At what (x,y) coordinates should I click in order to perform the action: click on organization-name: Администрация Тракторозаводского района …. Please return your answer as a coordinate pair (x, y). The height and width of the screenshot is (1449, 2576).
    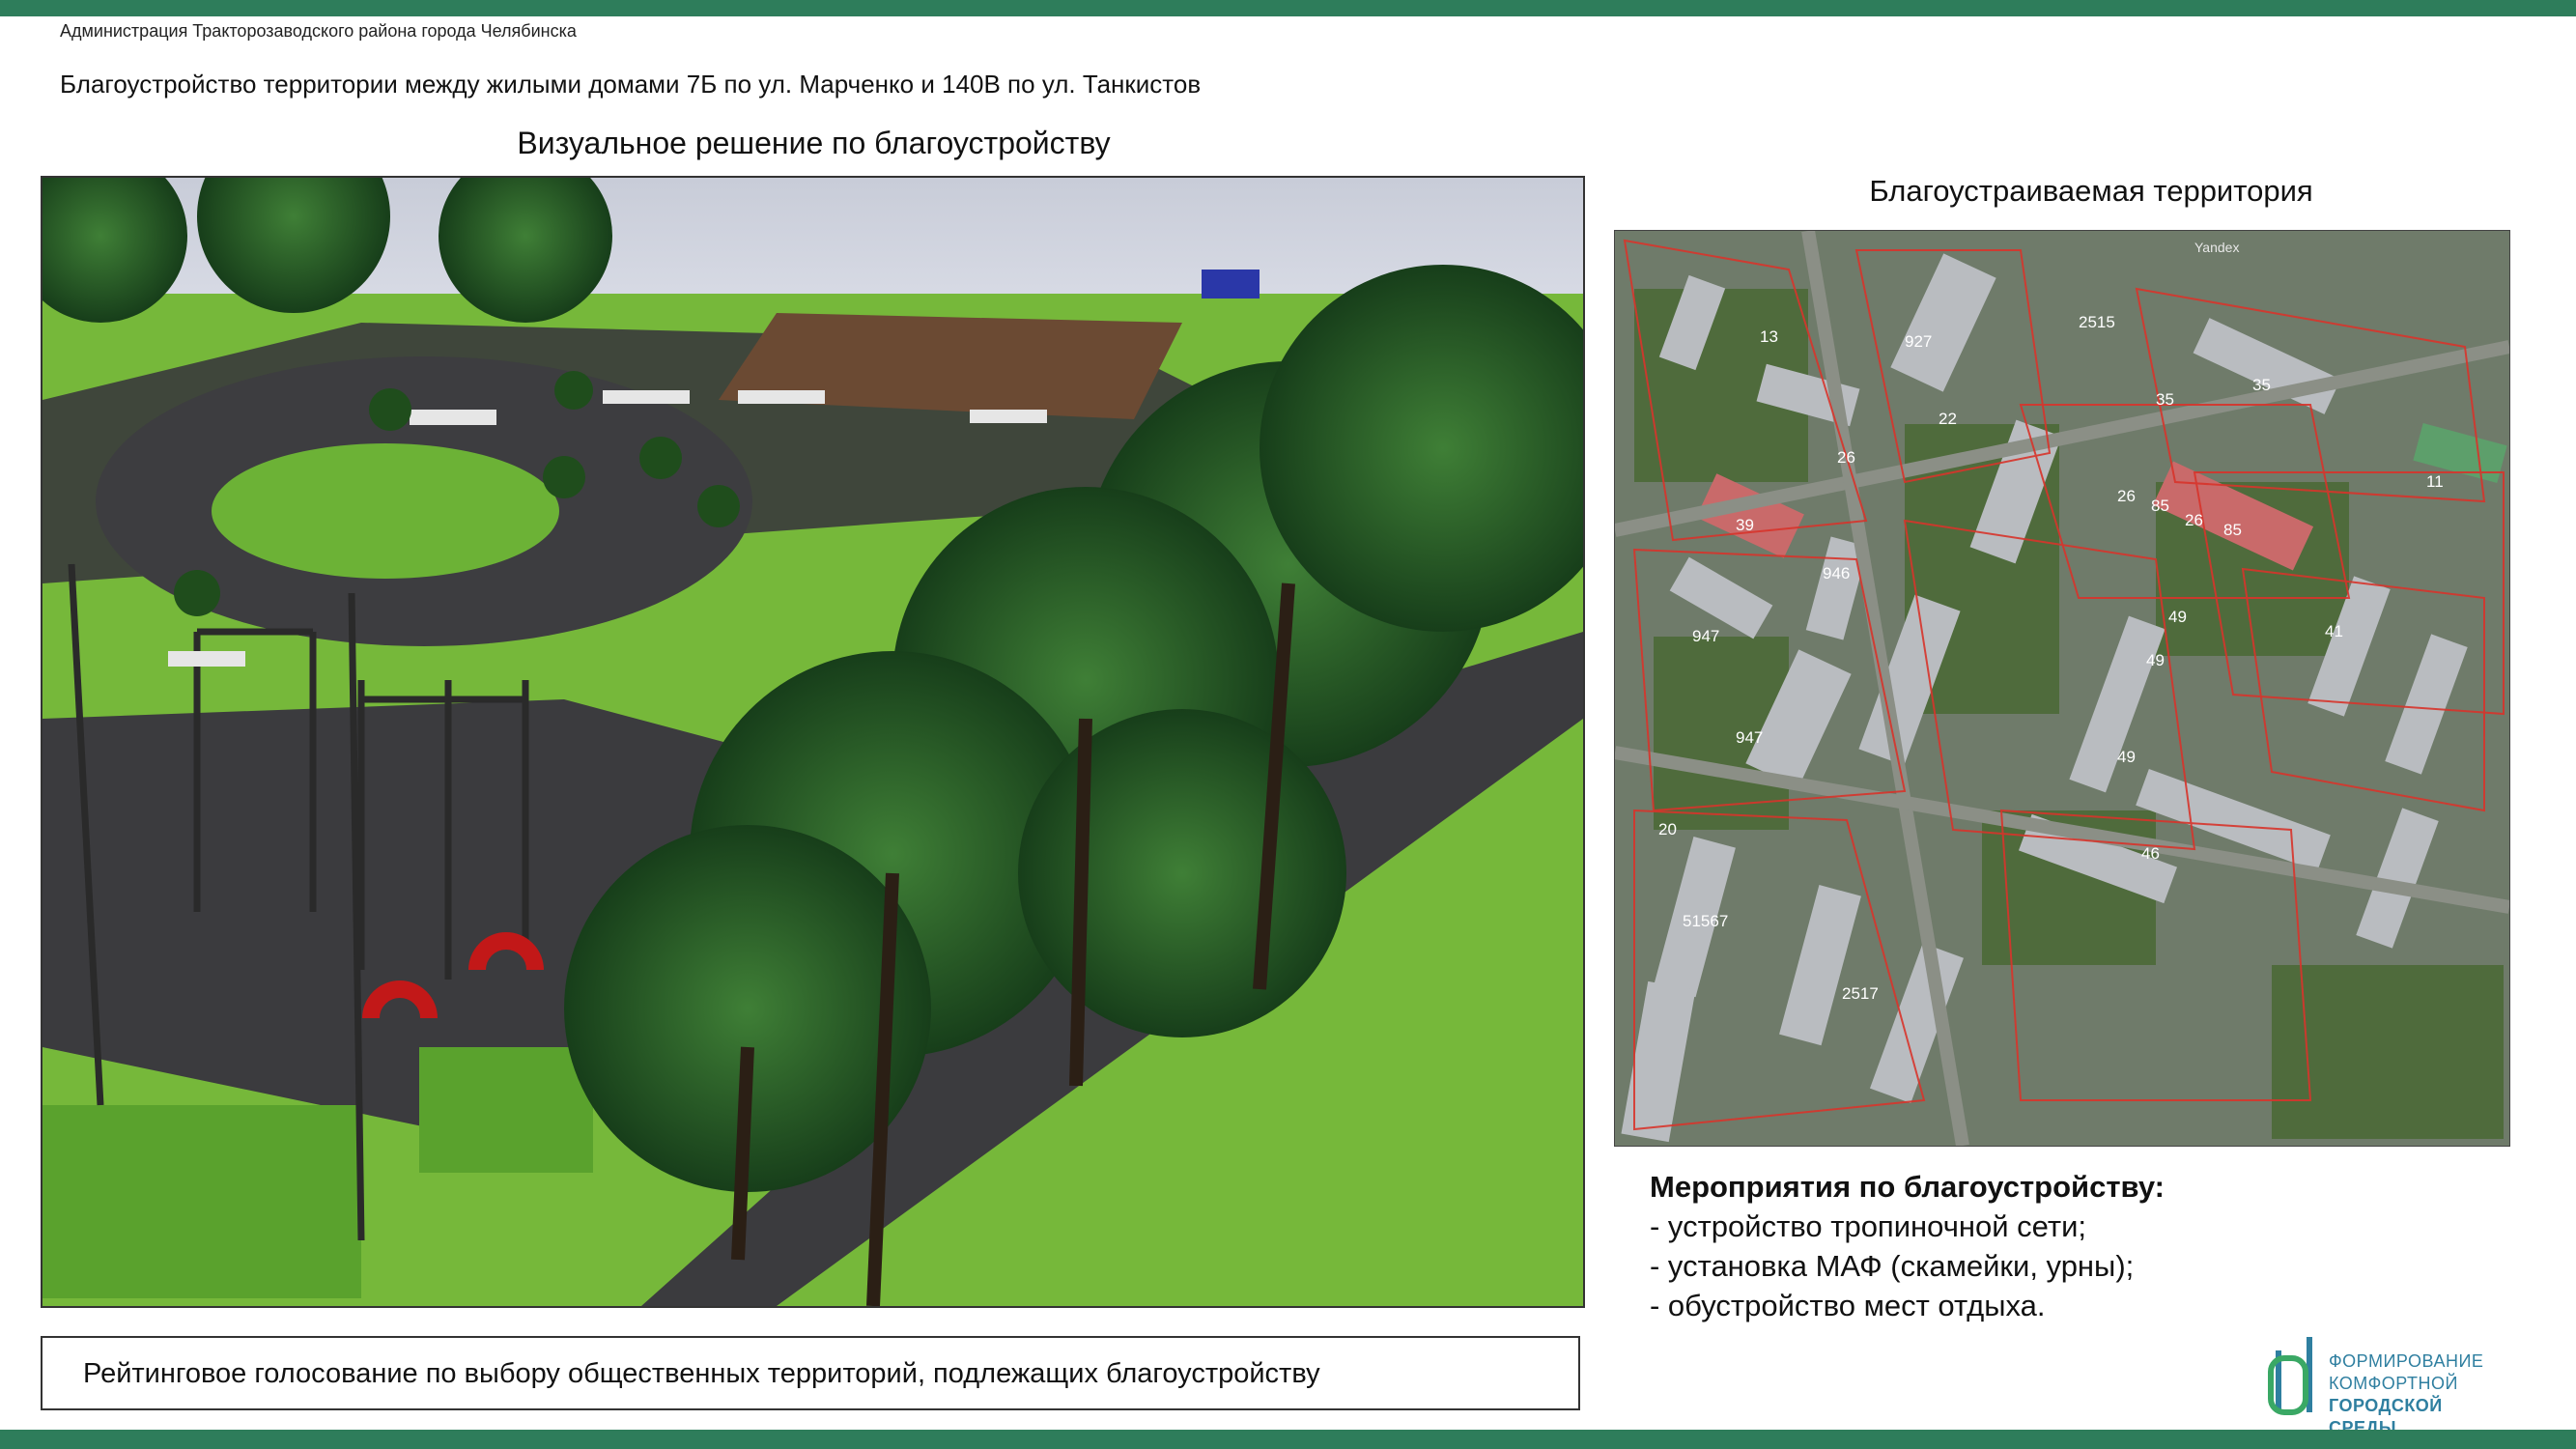
    Looking at the image, I should click on (318, 31).